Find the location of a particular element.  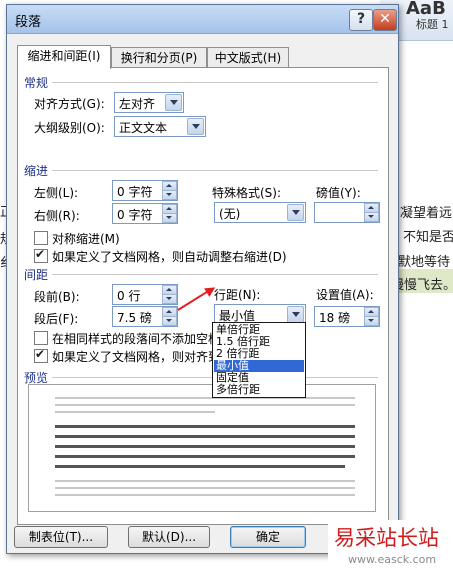

auto-adjust-indent-label: 如果定义了文档网格，则自动调整右缩进(D) is located at coordinates (169, 257).